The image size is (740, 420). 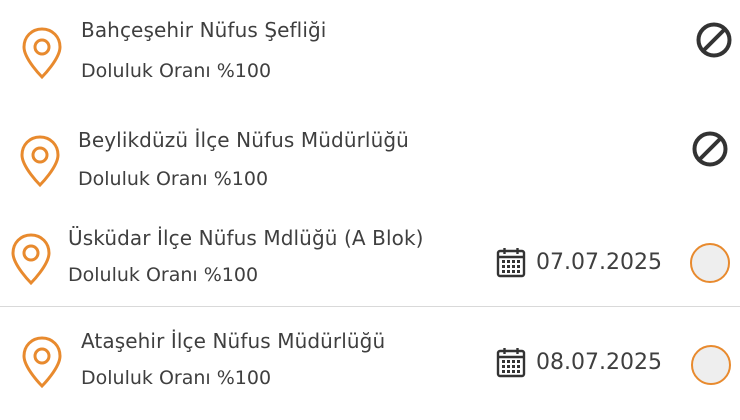 I want to click on office-name: Bahçeşehir Nüfus Şefliği, so click(x=204, y=30).